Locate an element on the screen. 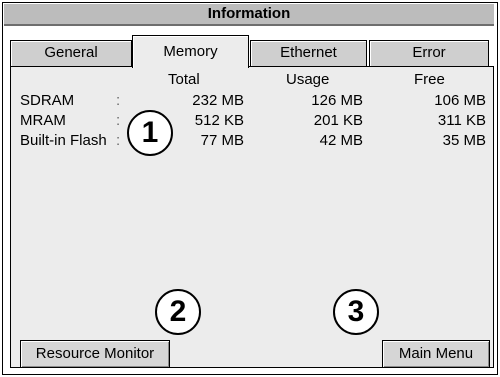  sdram-usage: 126 MB is located at coordinates (337, 100).